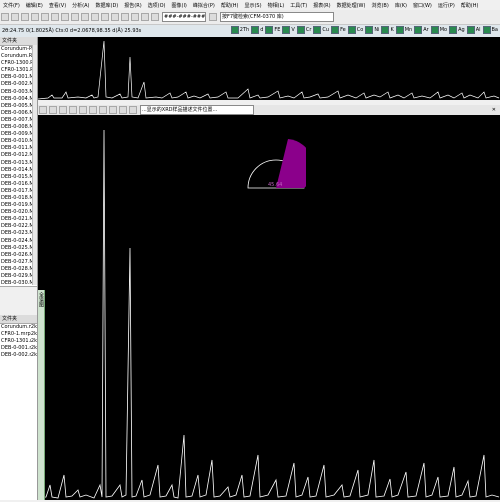 Image resolution: width=500 pixels, height=502 pixels. I want to click on peak-toggle: Ar, so click(421, 30).